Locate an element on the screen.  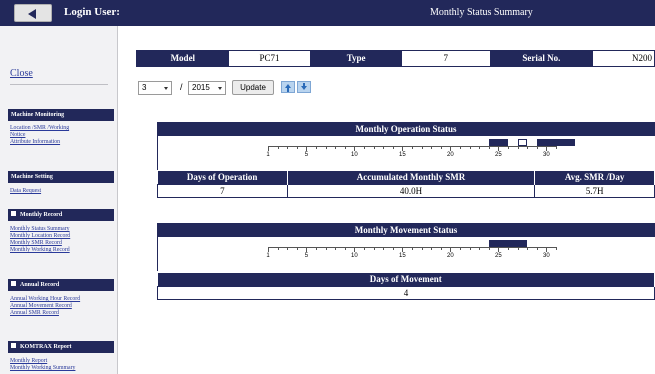
operation-day-label: 30 is located at coordinates (546, 155).